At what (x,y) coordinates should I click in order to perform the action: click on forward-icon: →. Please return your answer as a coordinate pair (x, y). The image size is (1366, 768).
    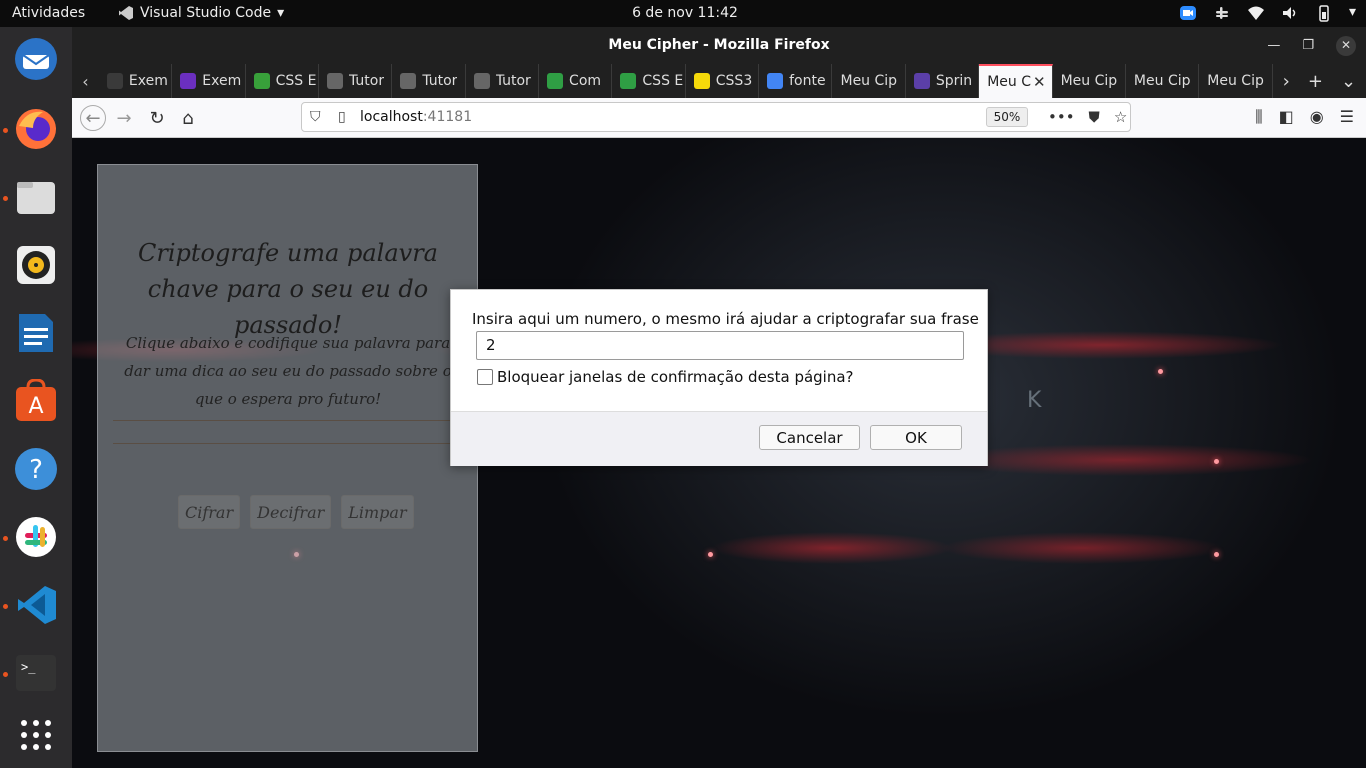
    Looking at the image, I should click on (124, 118).